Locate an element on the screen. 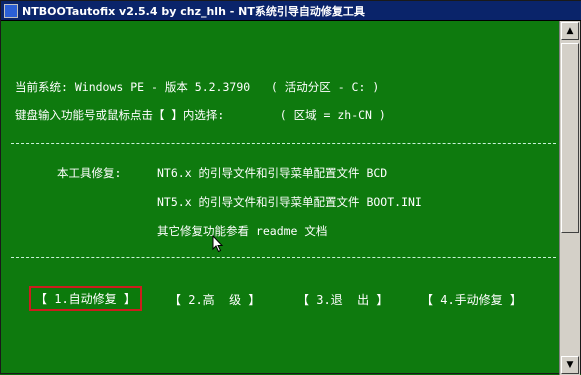 This screenshot has width=581, height=375. scroll-up-icon: ▲ is located at coordinates (570, 31).